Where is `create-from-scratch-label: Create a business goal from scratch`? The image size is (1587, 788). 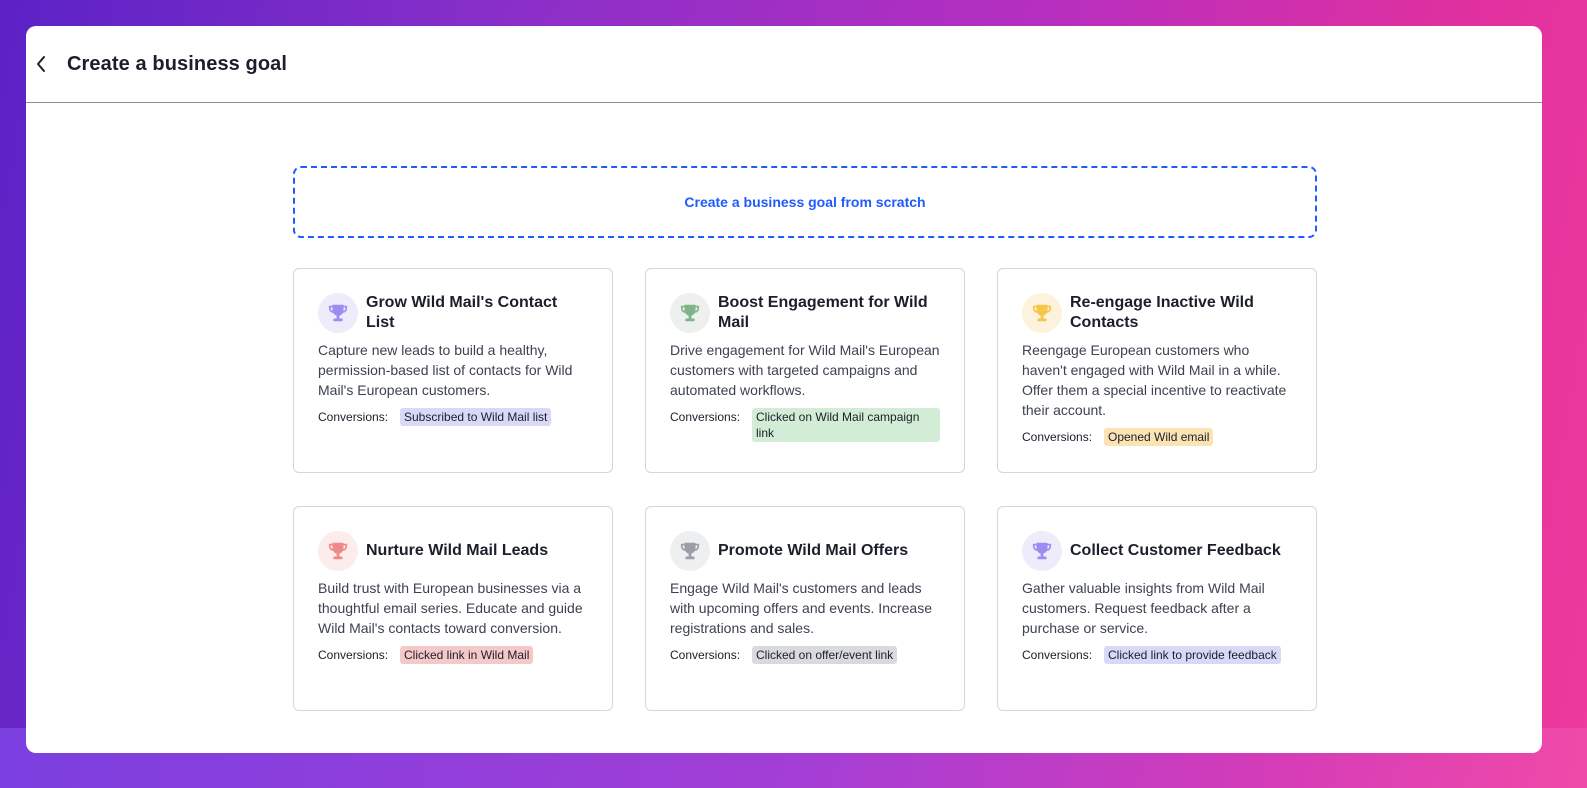 create-from-scratch-label: Create a business goal from scratch is located at coordinates (805, 202).